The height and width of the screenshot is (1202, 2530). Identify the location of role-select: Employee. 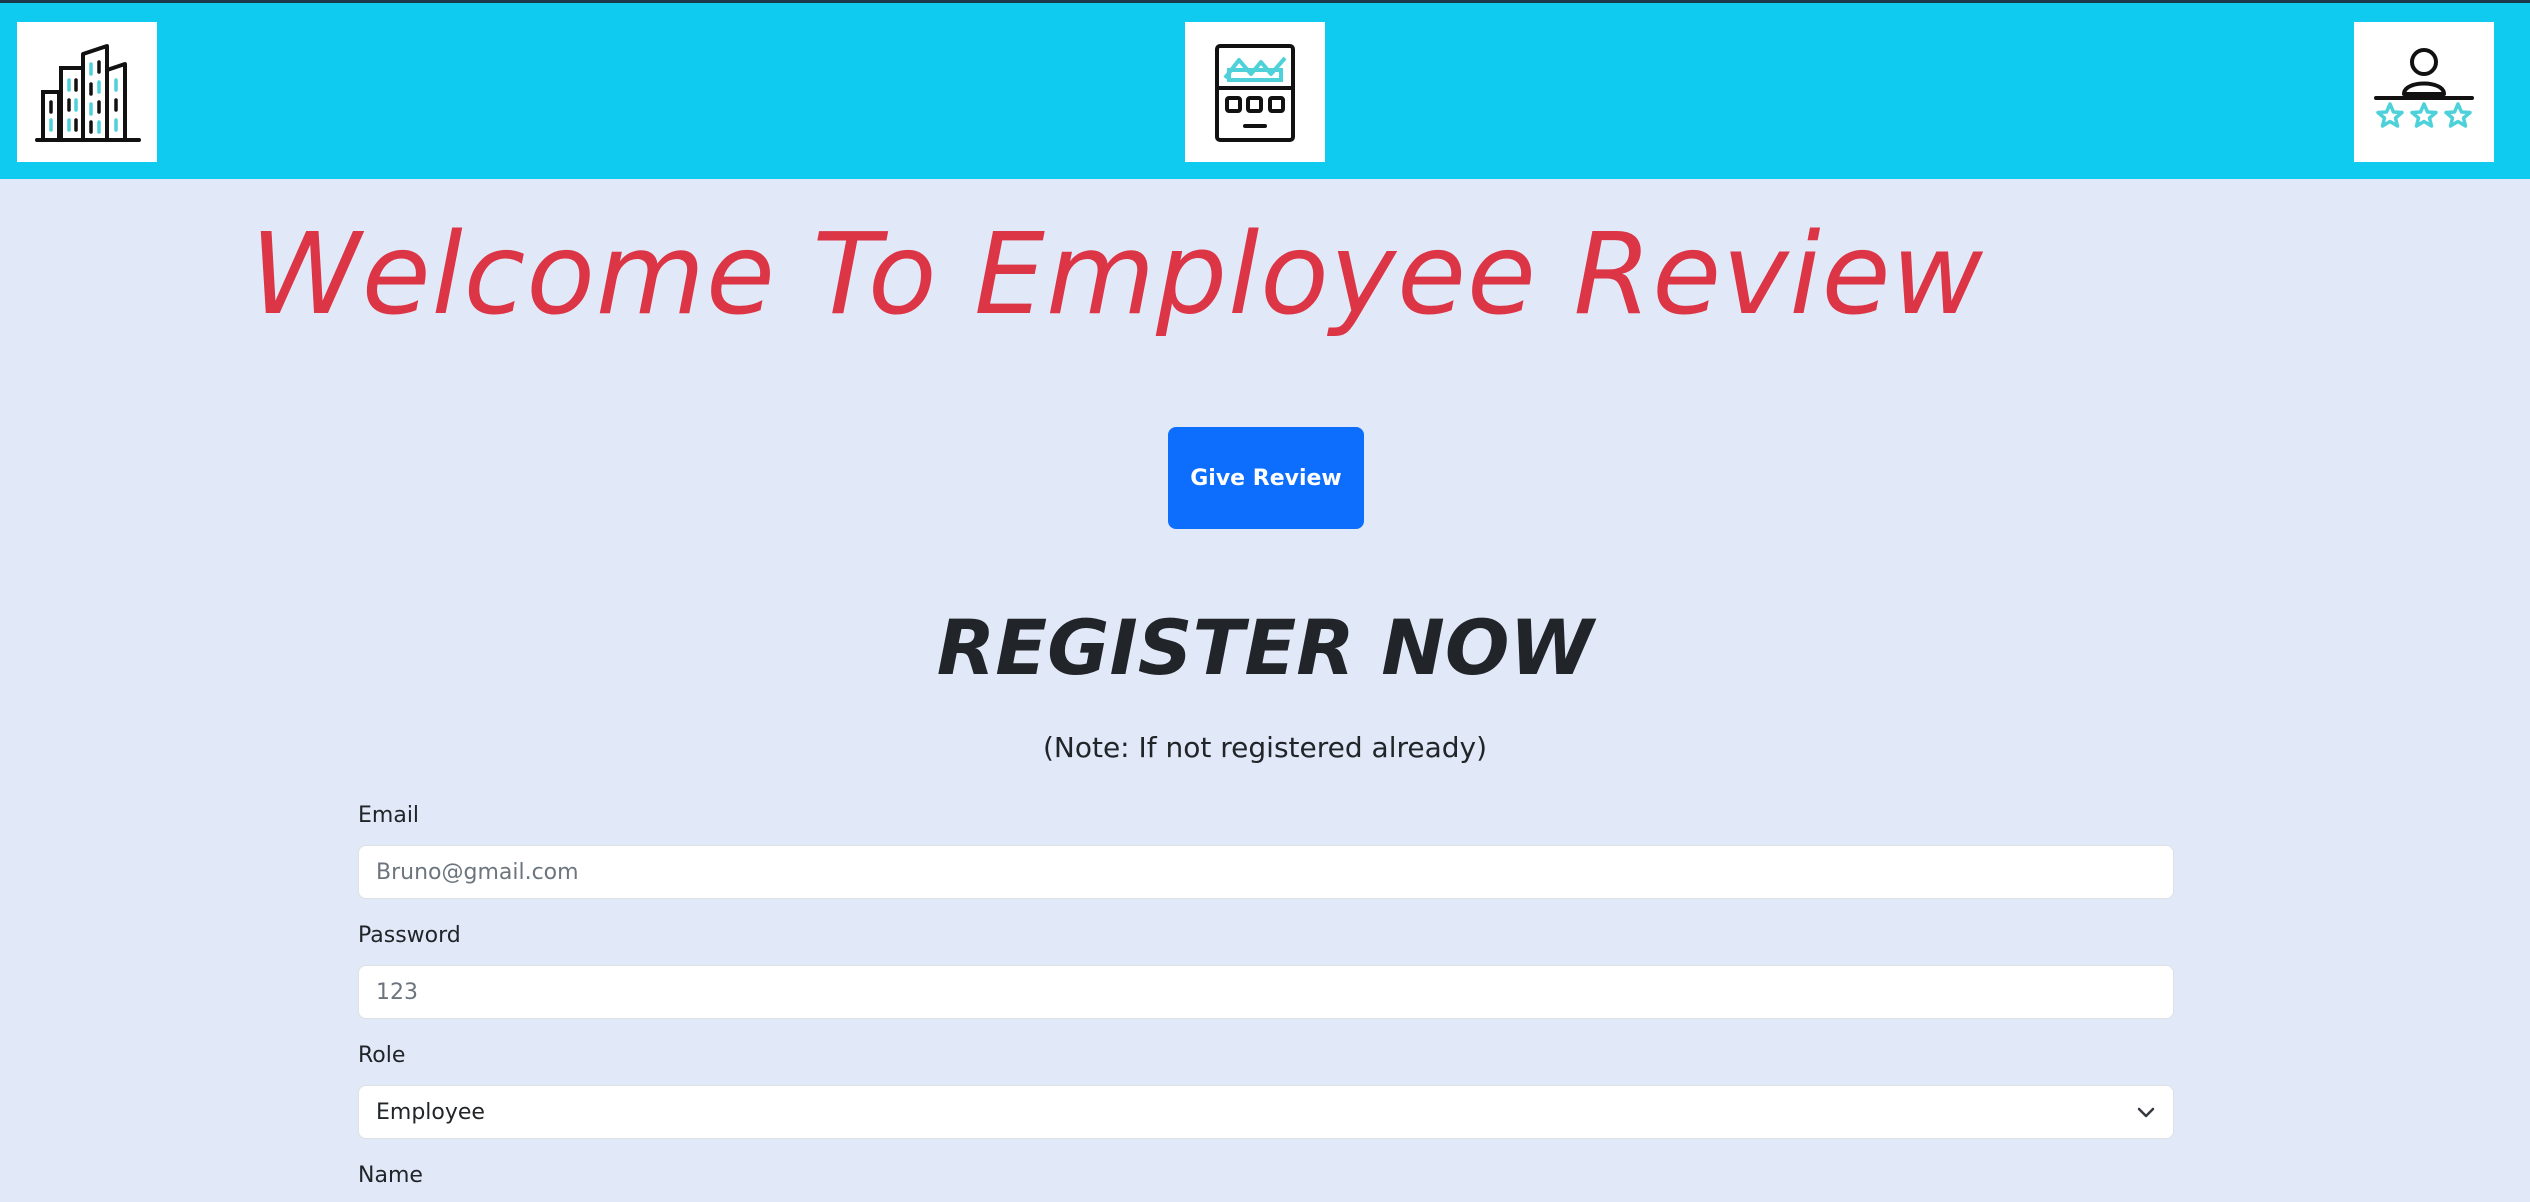
(1266, 1112).